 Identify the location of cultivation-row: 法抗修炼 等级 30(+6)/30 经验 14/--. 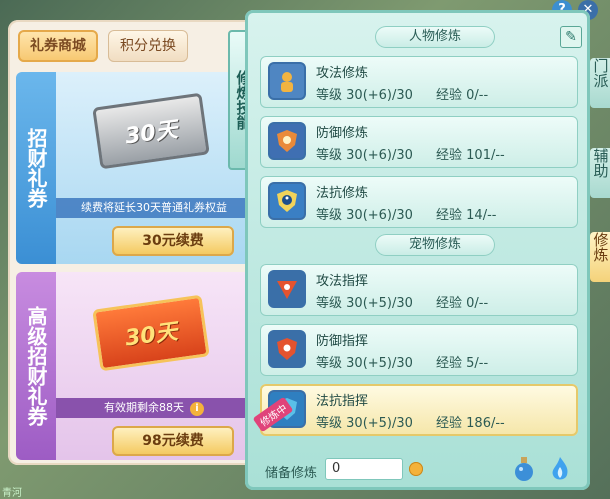
(419, 202).